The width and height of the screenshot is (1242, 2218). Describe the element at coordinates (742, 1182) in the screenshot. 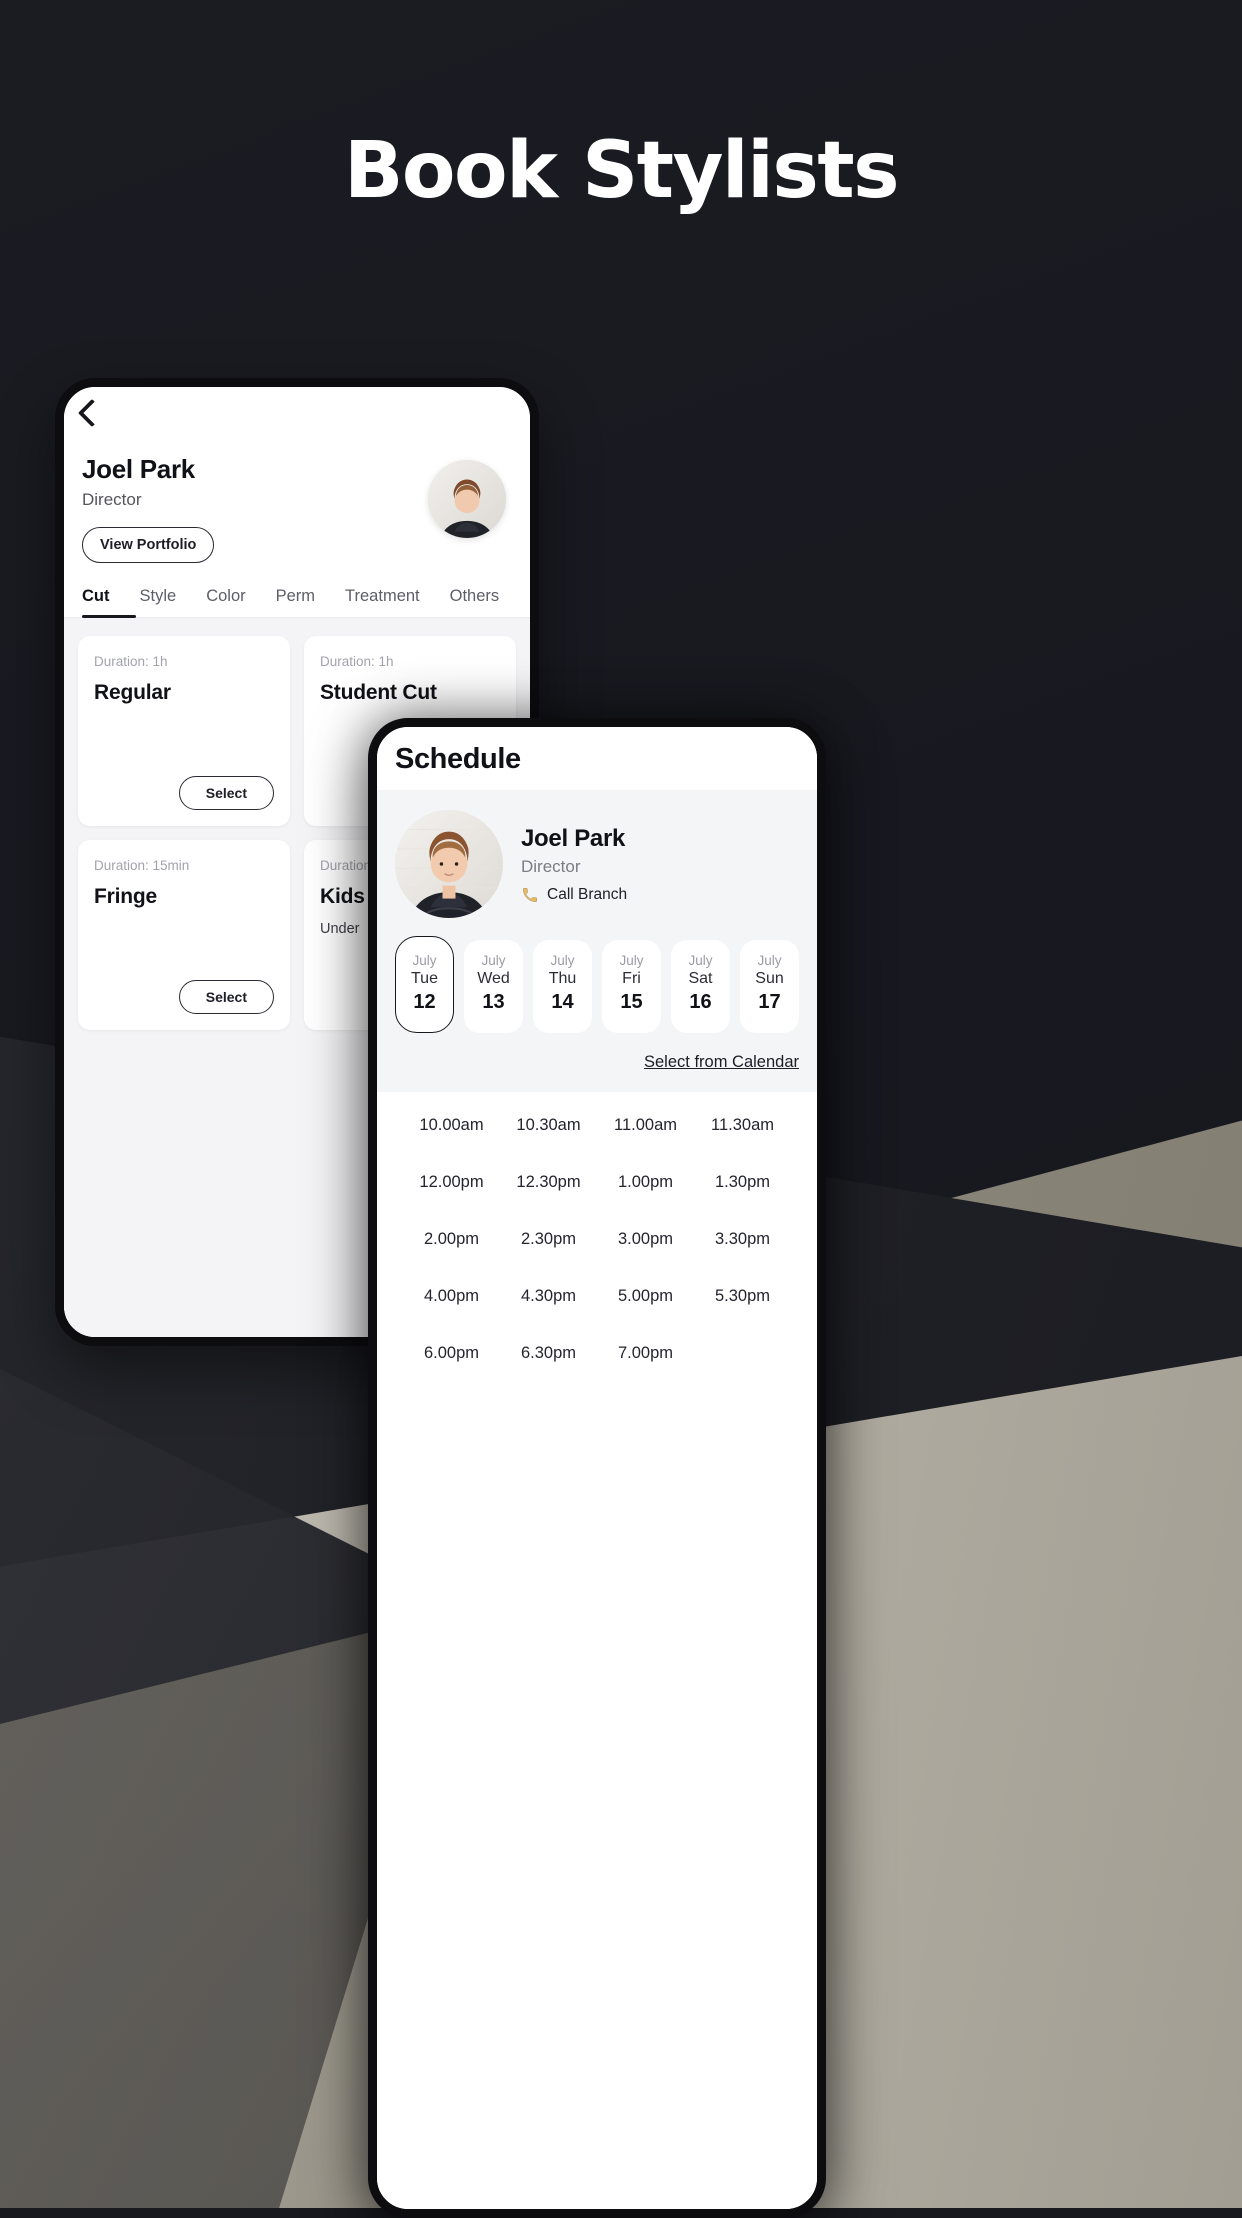

I see `time-slot: 1.30pm` at that location.